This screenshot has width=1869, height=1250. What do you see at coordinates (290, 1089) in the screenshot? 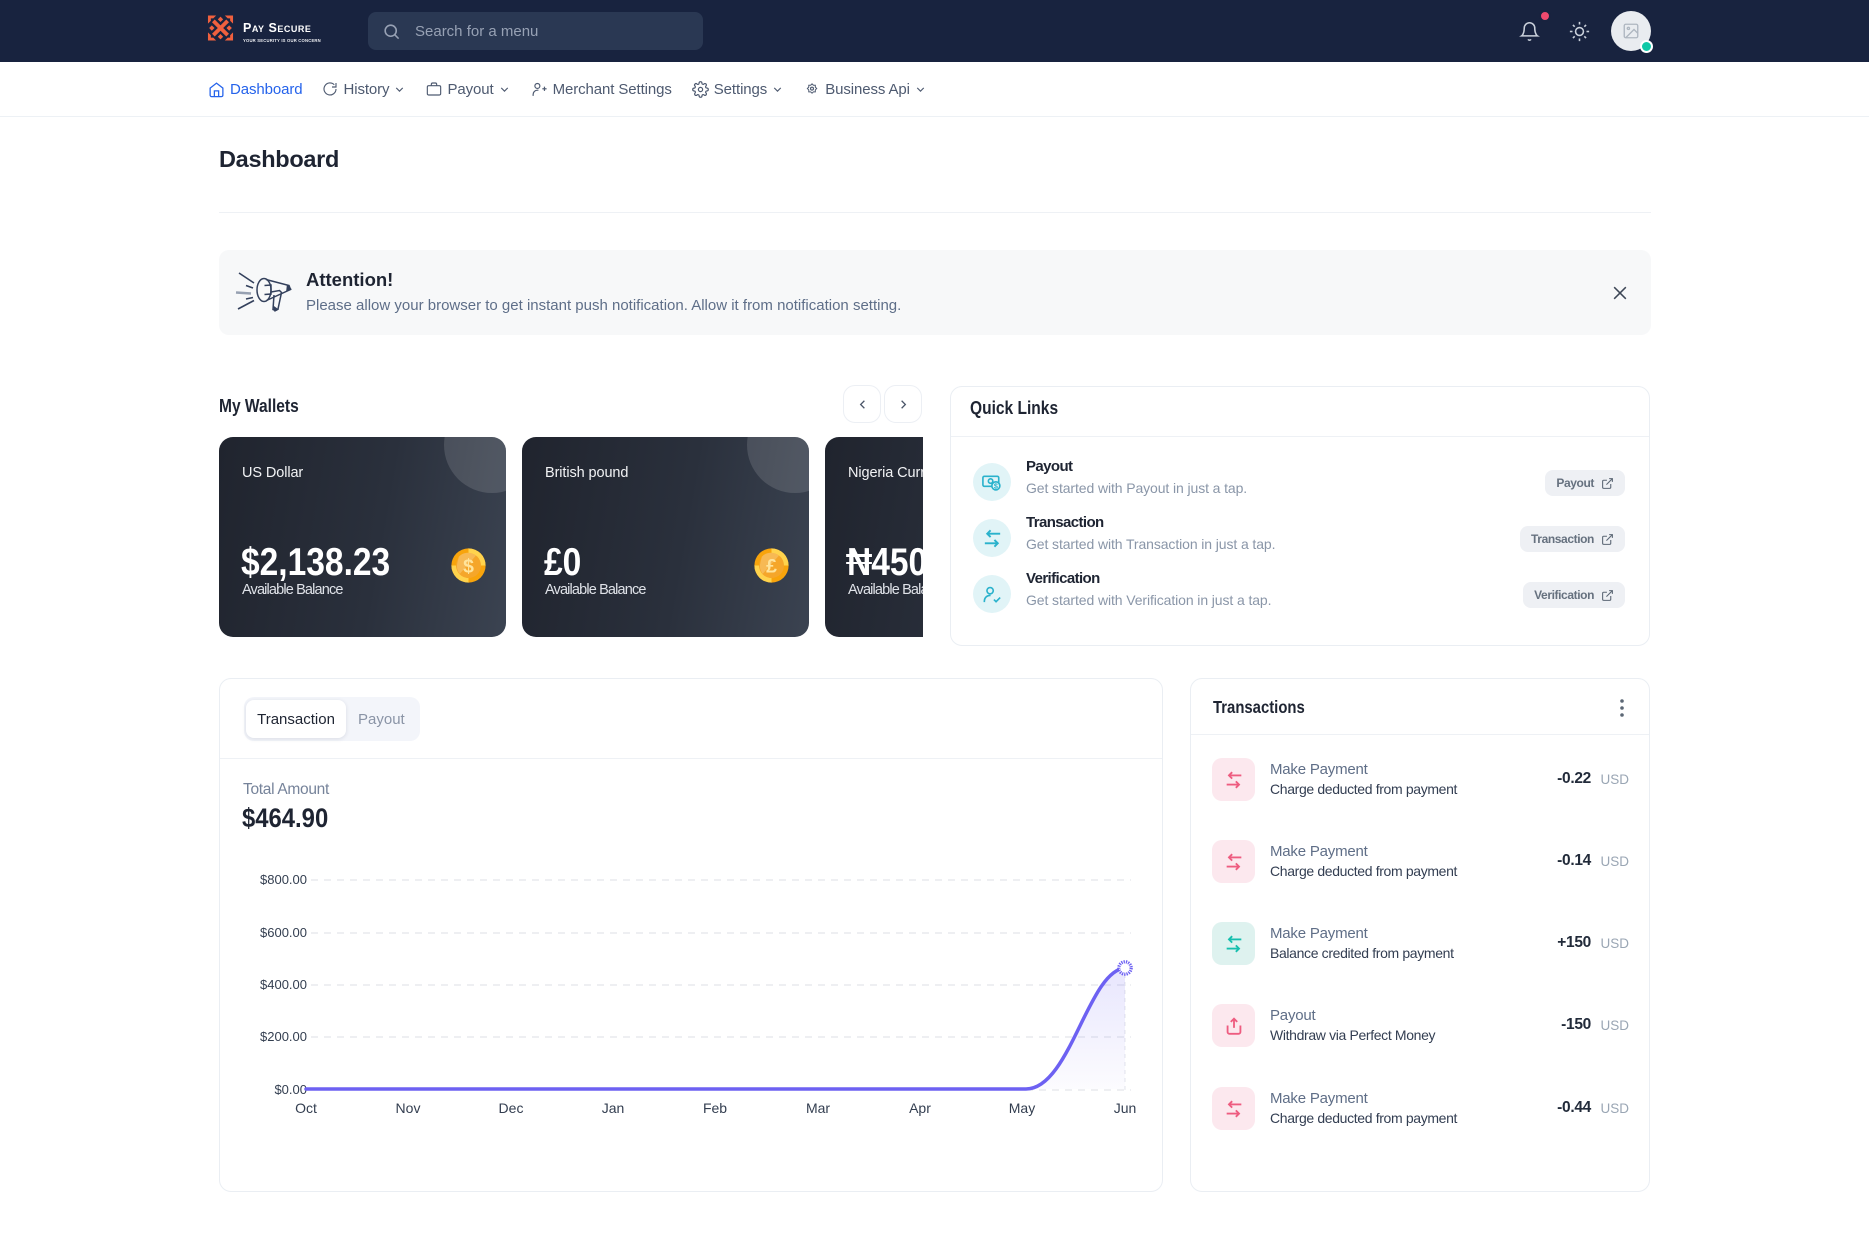
I see `svg-text: $0.00` at bounding box center [290, 1089].